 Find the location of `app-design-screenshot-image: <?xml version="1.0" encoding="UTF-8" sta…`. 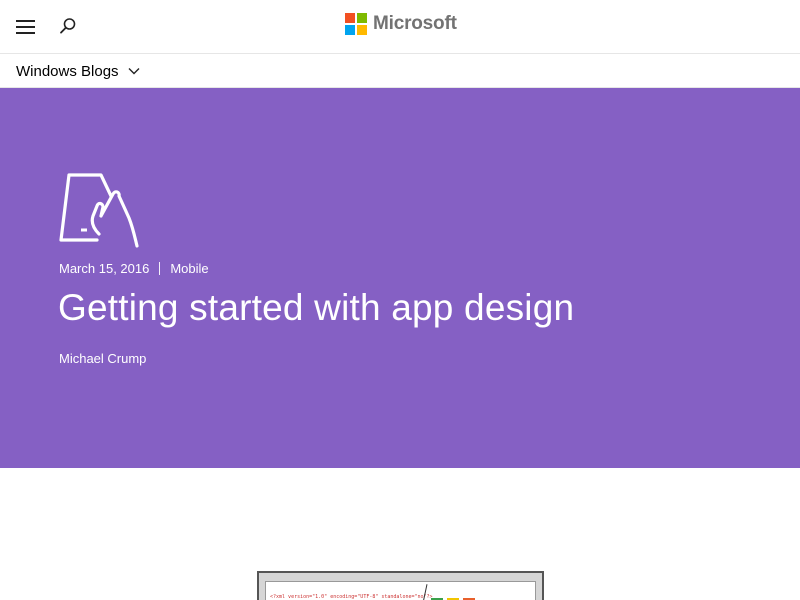

app-design-screenshot-image: <?xml version="1.0" encoding="UTF-8" sta… is located at coordinates (400, 585).